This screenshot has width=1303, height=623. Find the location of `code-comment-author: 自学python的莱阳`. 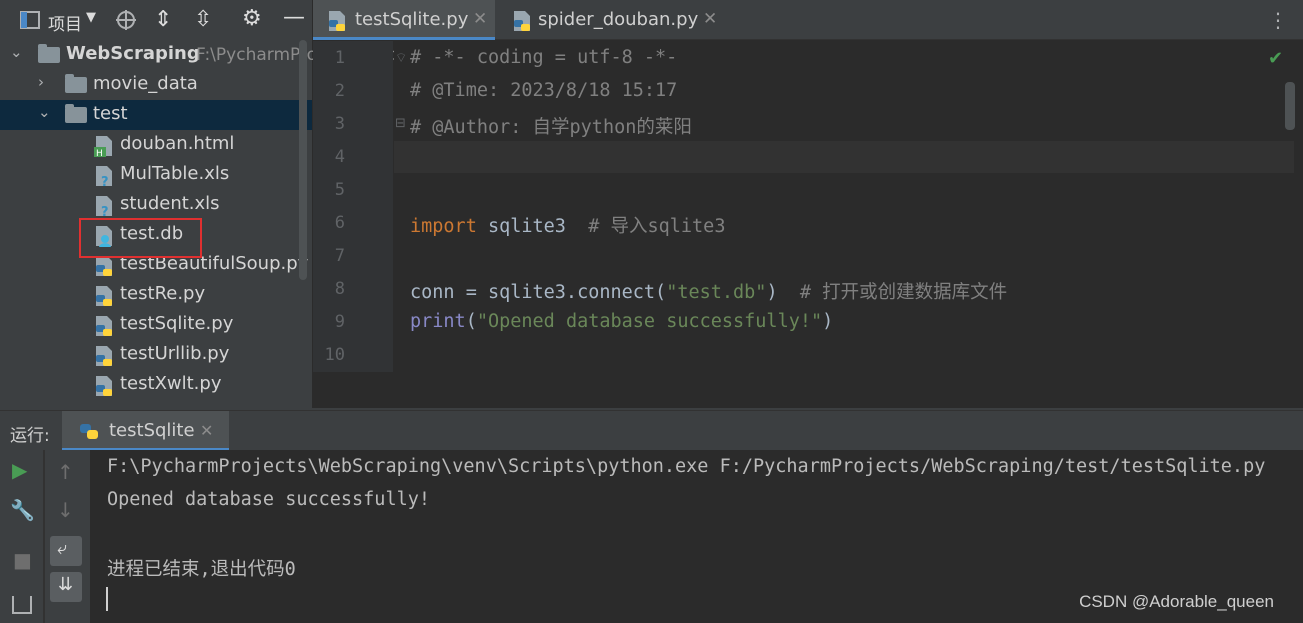

code-comment-author: 自学python的莱阳 is located at coordinates (612, 127).